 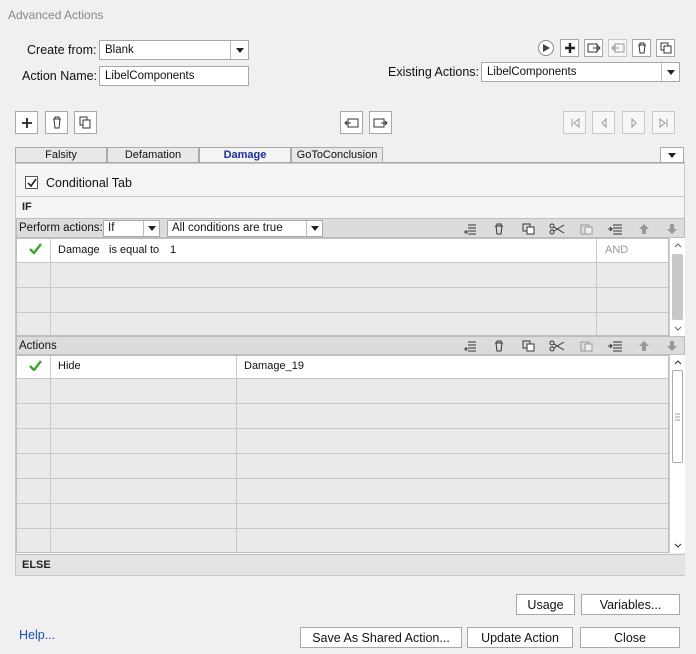 I want to click on condition-variable: Damage, so click(x=79, y=250).